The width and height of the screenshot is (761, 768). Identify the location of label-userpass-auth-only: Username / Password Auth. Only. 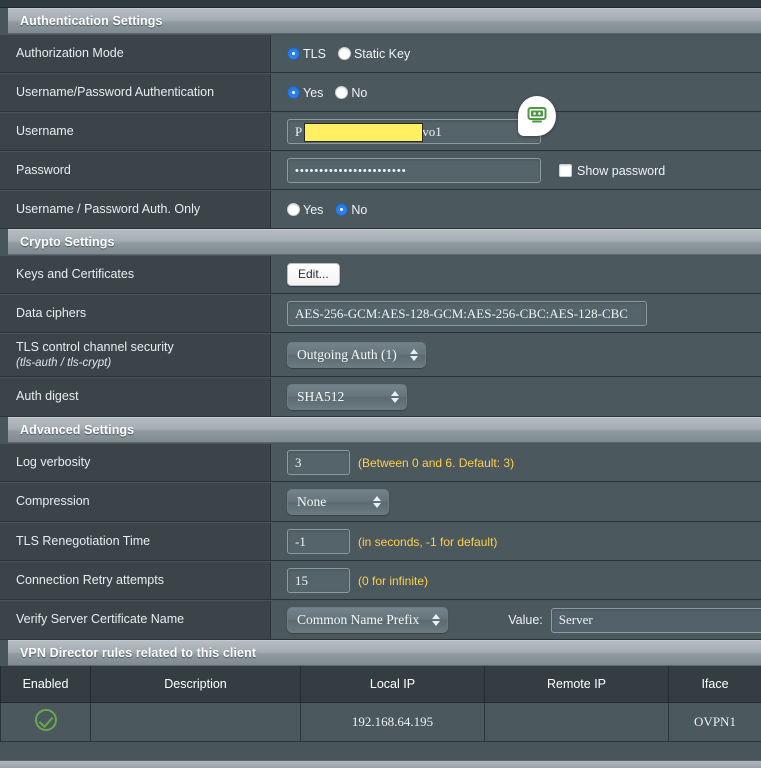
(135, 209).